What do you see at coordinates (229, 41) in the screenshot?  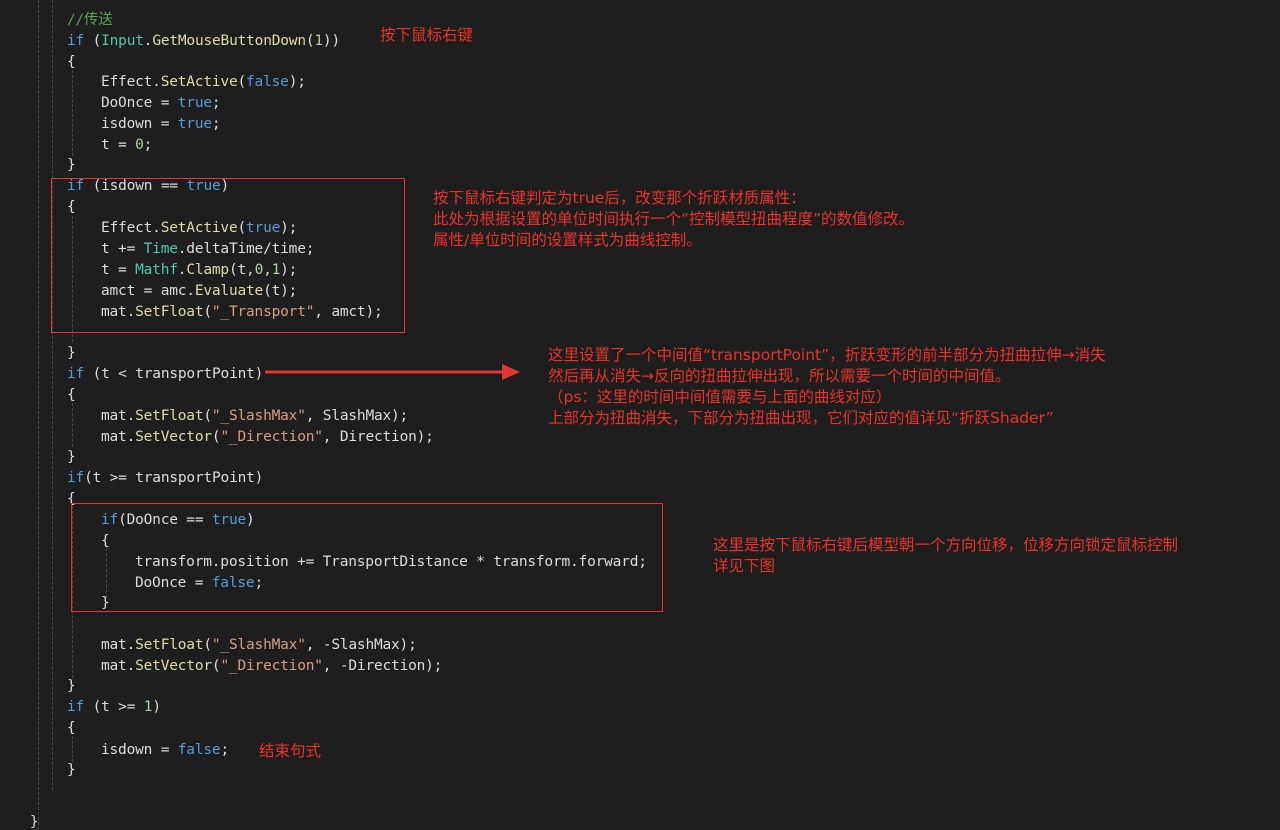 I see `code-token: GetMouseButtonDown` at bounding box center [229, 41].